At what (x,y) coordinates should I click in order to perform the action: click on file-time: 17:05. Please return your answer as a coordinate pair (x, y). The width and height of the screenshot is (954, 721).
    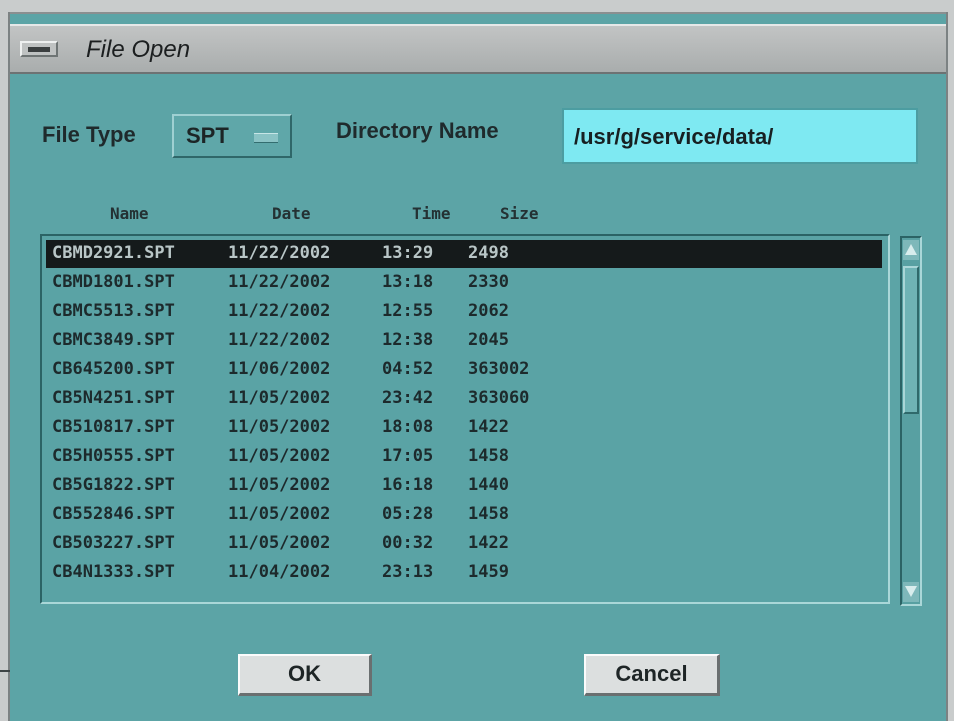
    Looking at the image, I should click on (408, 456).